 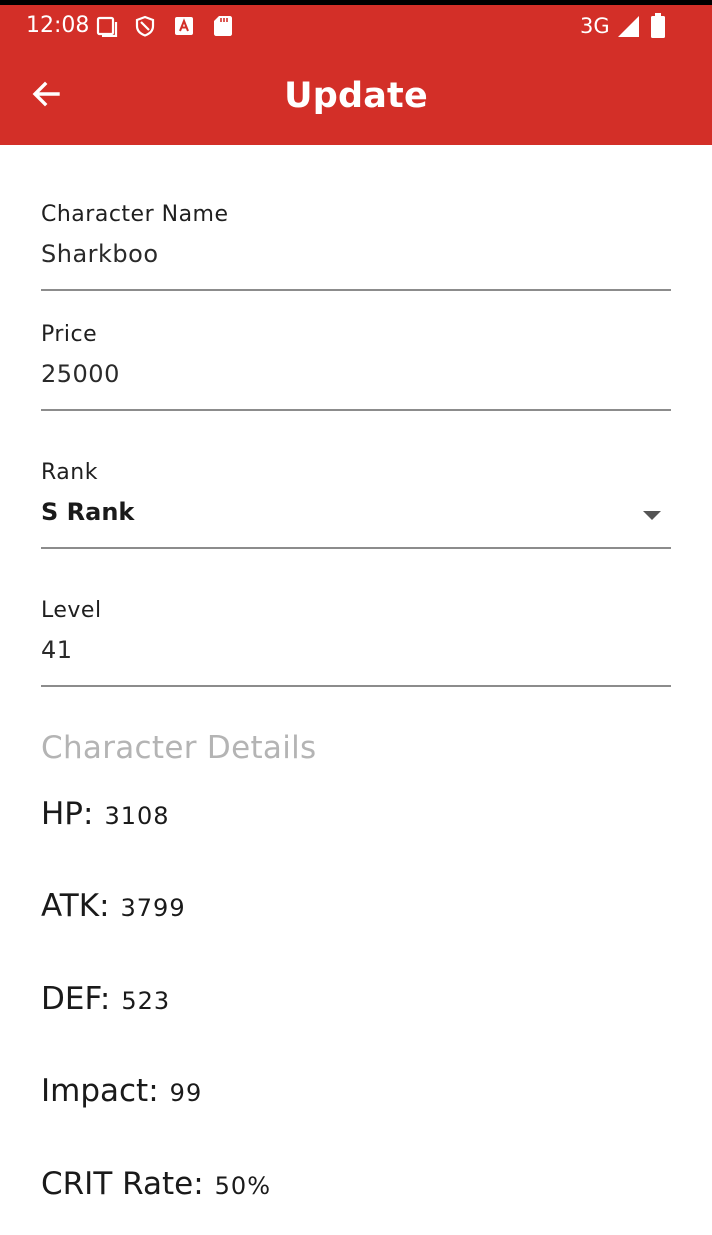 What do you see at coordinates (135, 214) in the screenshot?
I see `character-name-label: Character Name` at bounding box center [135, 214].